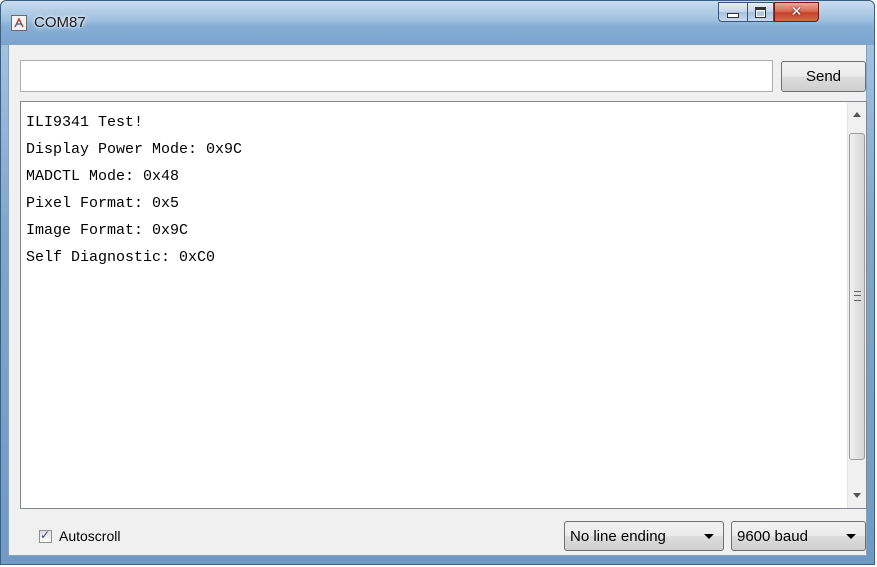 This screenshot has height=567, width=877. What do you see at coordinates (103, 203) in the screenshot?
I see `output-line: Pixel Format: 0x5` at bounding box center [103, 203].